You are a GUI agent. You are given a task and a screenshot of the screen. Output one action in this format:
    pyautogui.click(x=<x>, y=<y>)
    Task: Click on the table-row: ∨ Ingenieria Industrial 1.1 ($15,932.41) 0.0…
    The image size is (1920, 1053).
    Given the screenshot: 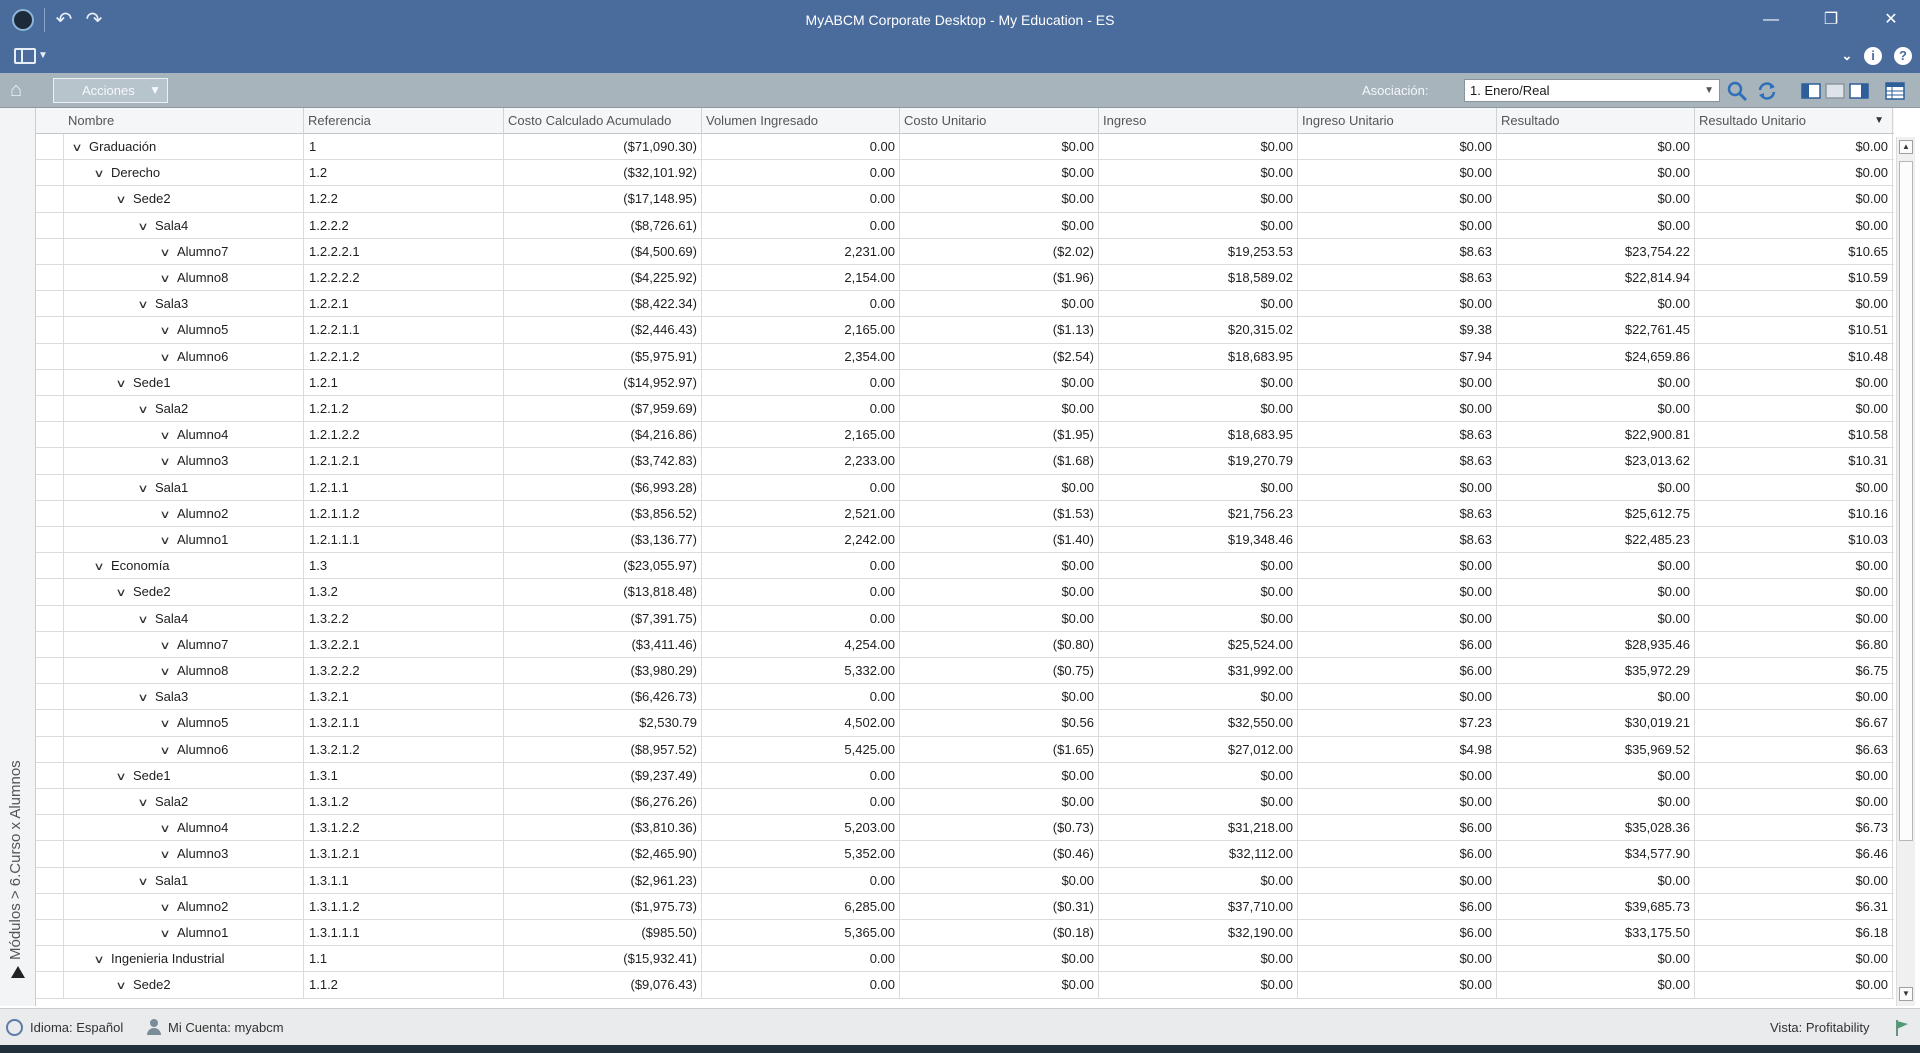 What is the action you would take?
    pyautogui.click(x=965, y=959)
    